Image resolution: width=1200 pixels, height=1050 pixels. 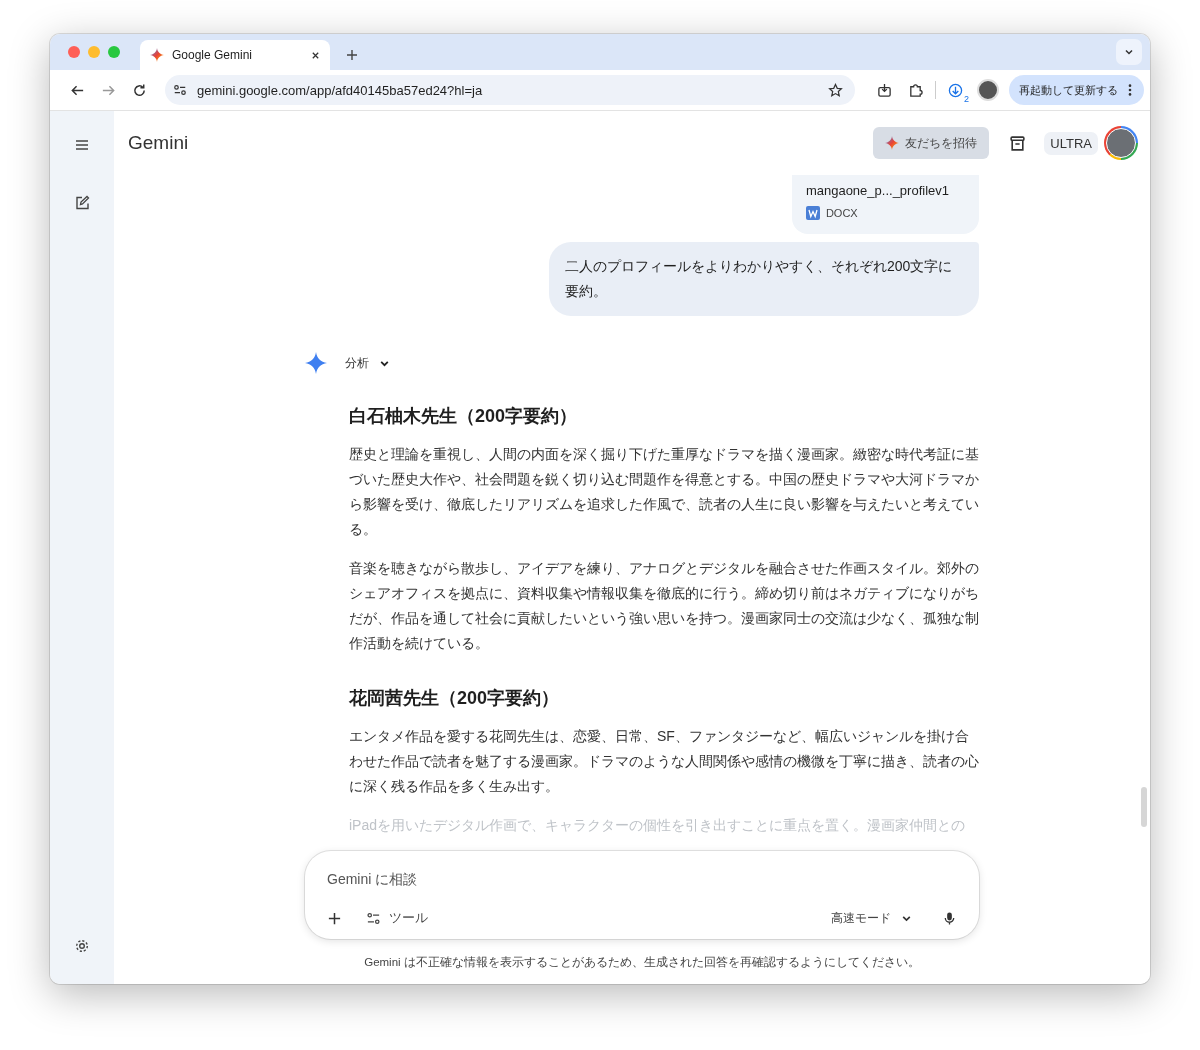 What do you see at coordinates (1071, 143) in the screenshot?
I see `plan-badge: ULTRA` at bounding box center [1071, 143].